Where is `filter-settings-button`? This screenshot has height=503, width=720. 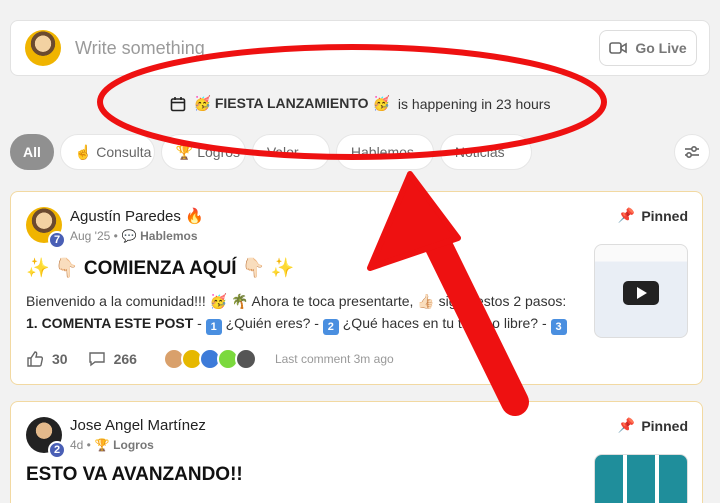 filter-settings-button is located at coordinates (692, 152).